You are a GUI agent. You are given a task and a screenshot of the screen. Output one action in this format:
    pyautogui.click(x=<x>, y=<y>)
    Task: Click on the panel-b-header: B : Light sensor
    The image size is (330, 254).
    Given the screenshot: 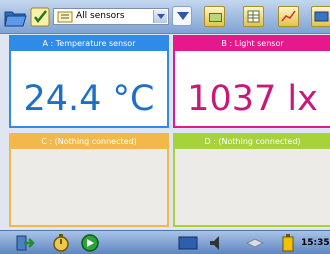 What is the action you would take?
    pyautogui.click(x=252, y=44)
    